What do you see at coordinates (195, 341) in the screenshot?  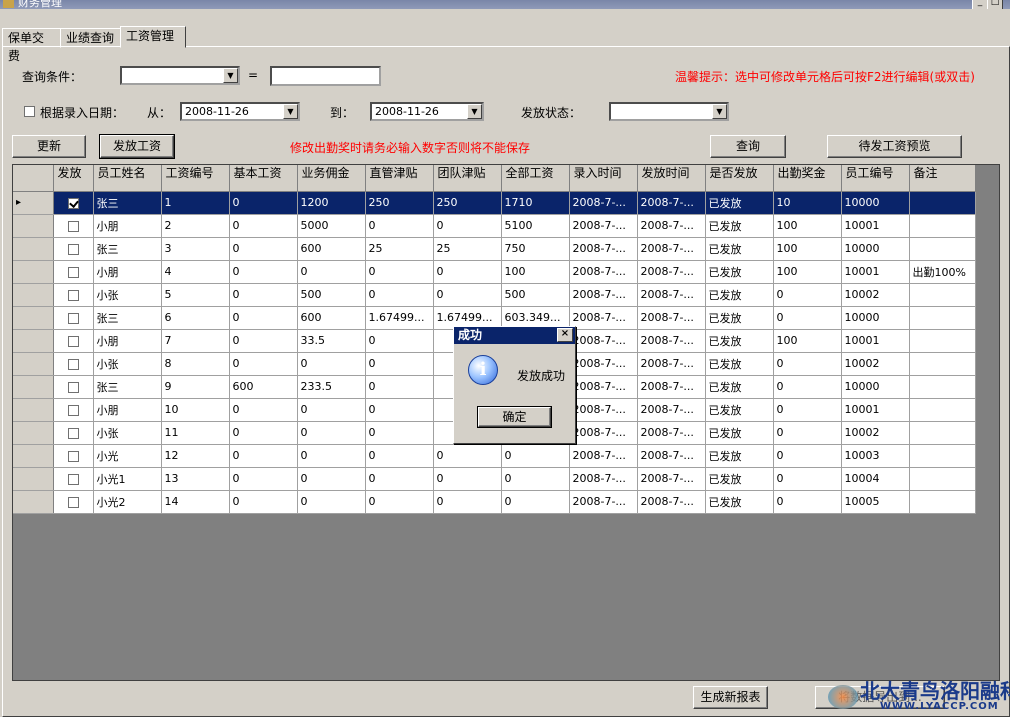 I see `table-cell: 7` at bounding box center [195, 341].